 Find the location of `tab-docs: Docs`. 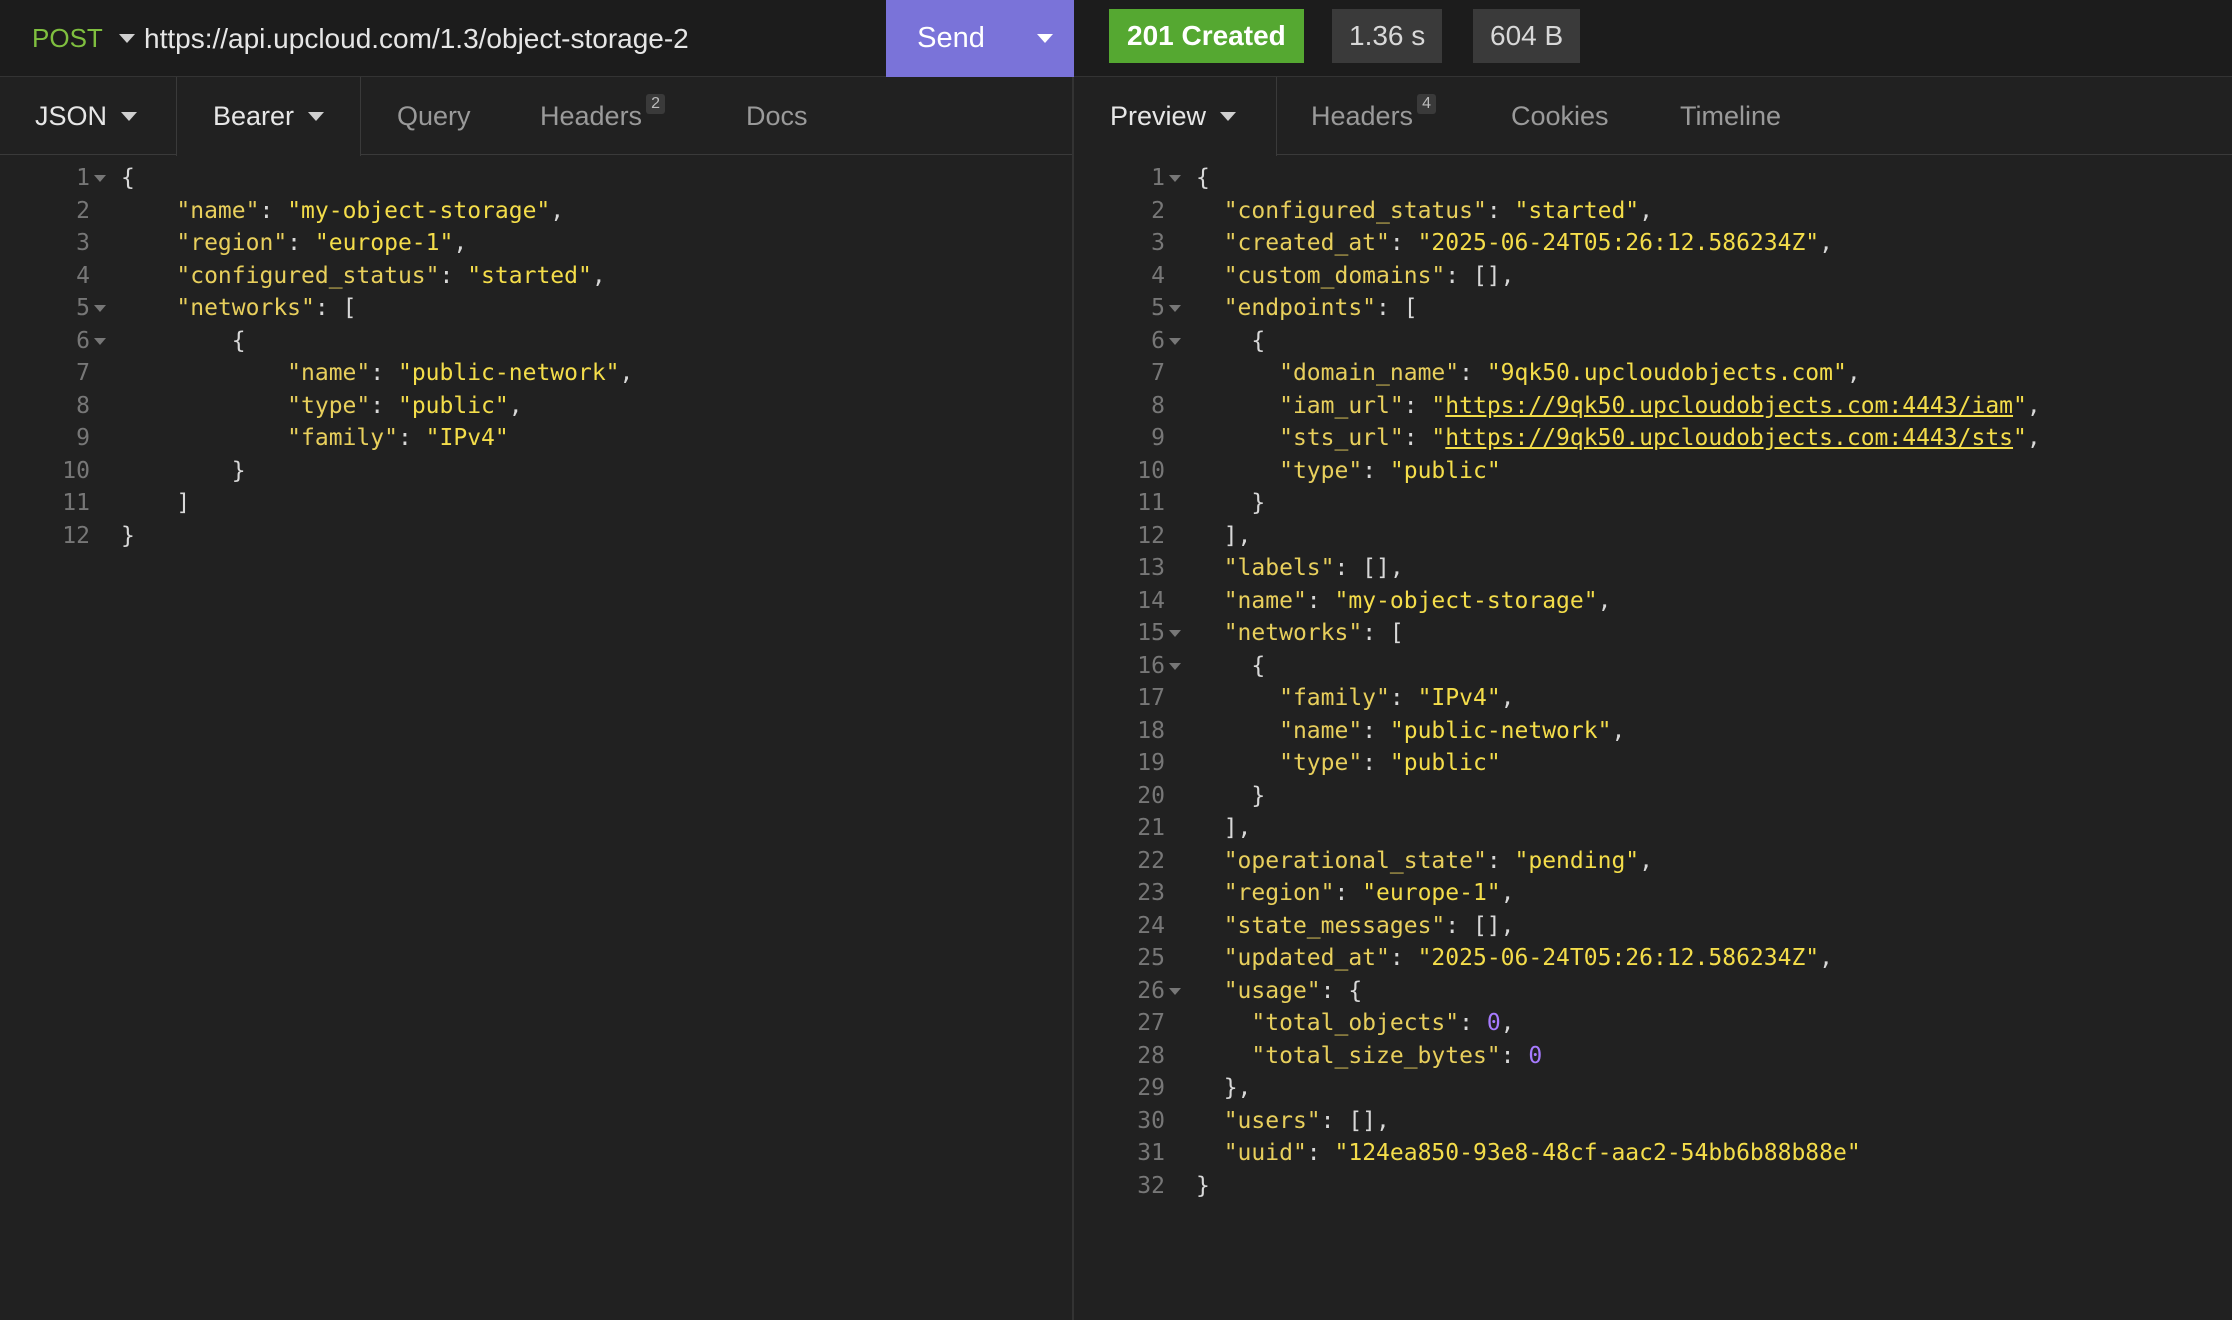

tab-docs: Docs is located at coordinates (777, 116).